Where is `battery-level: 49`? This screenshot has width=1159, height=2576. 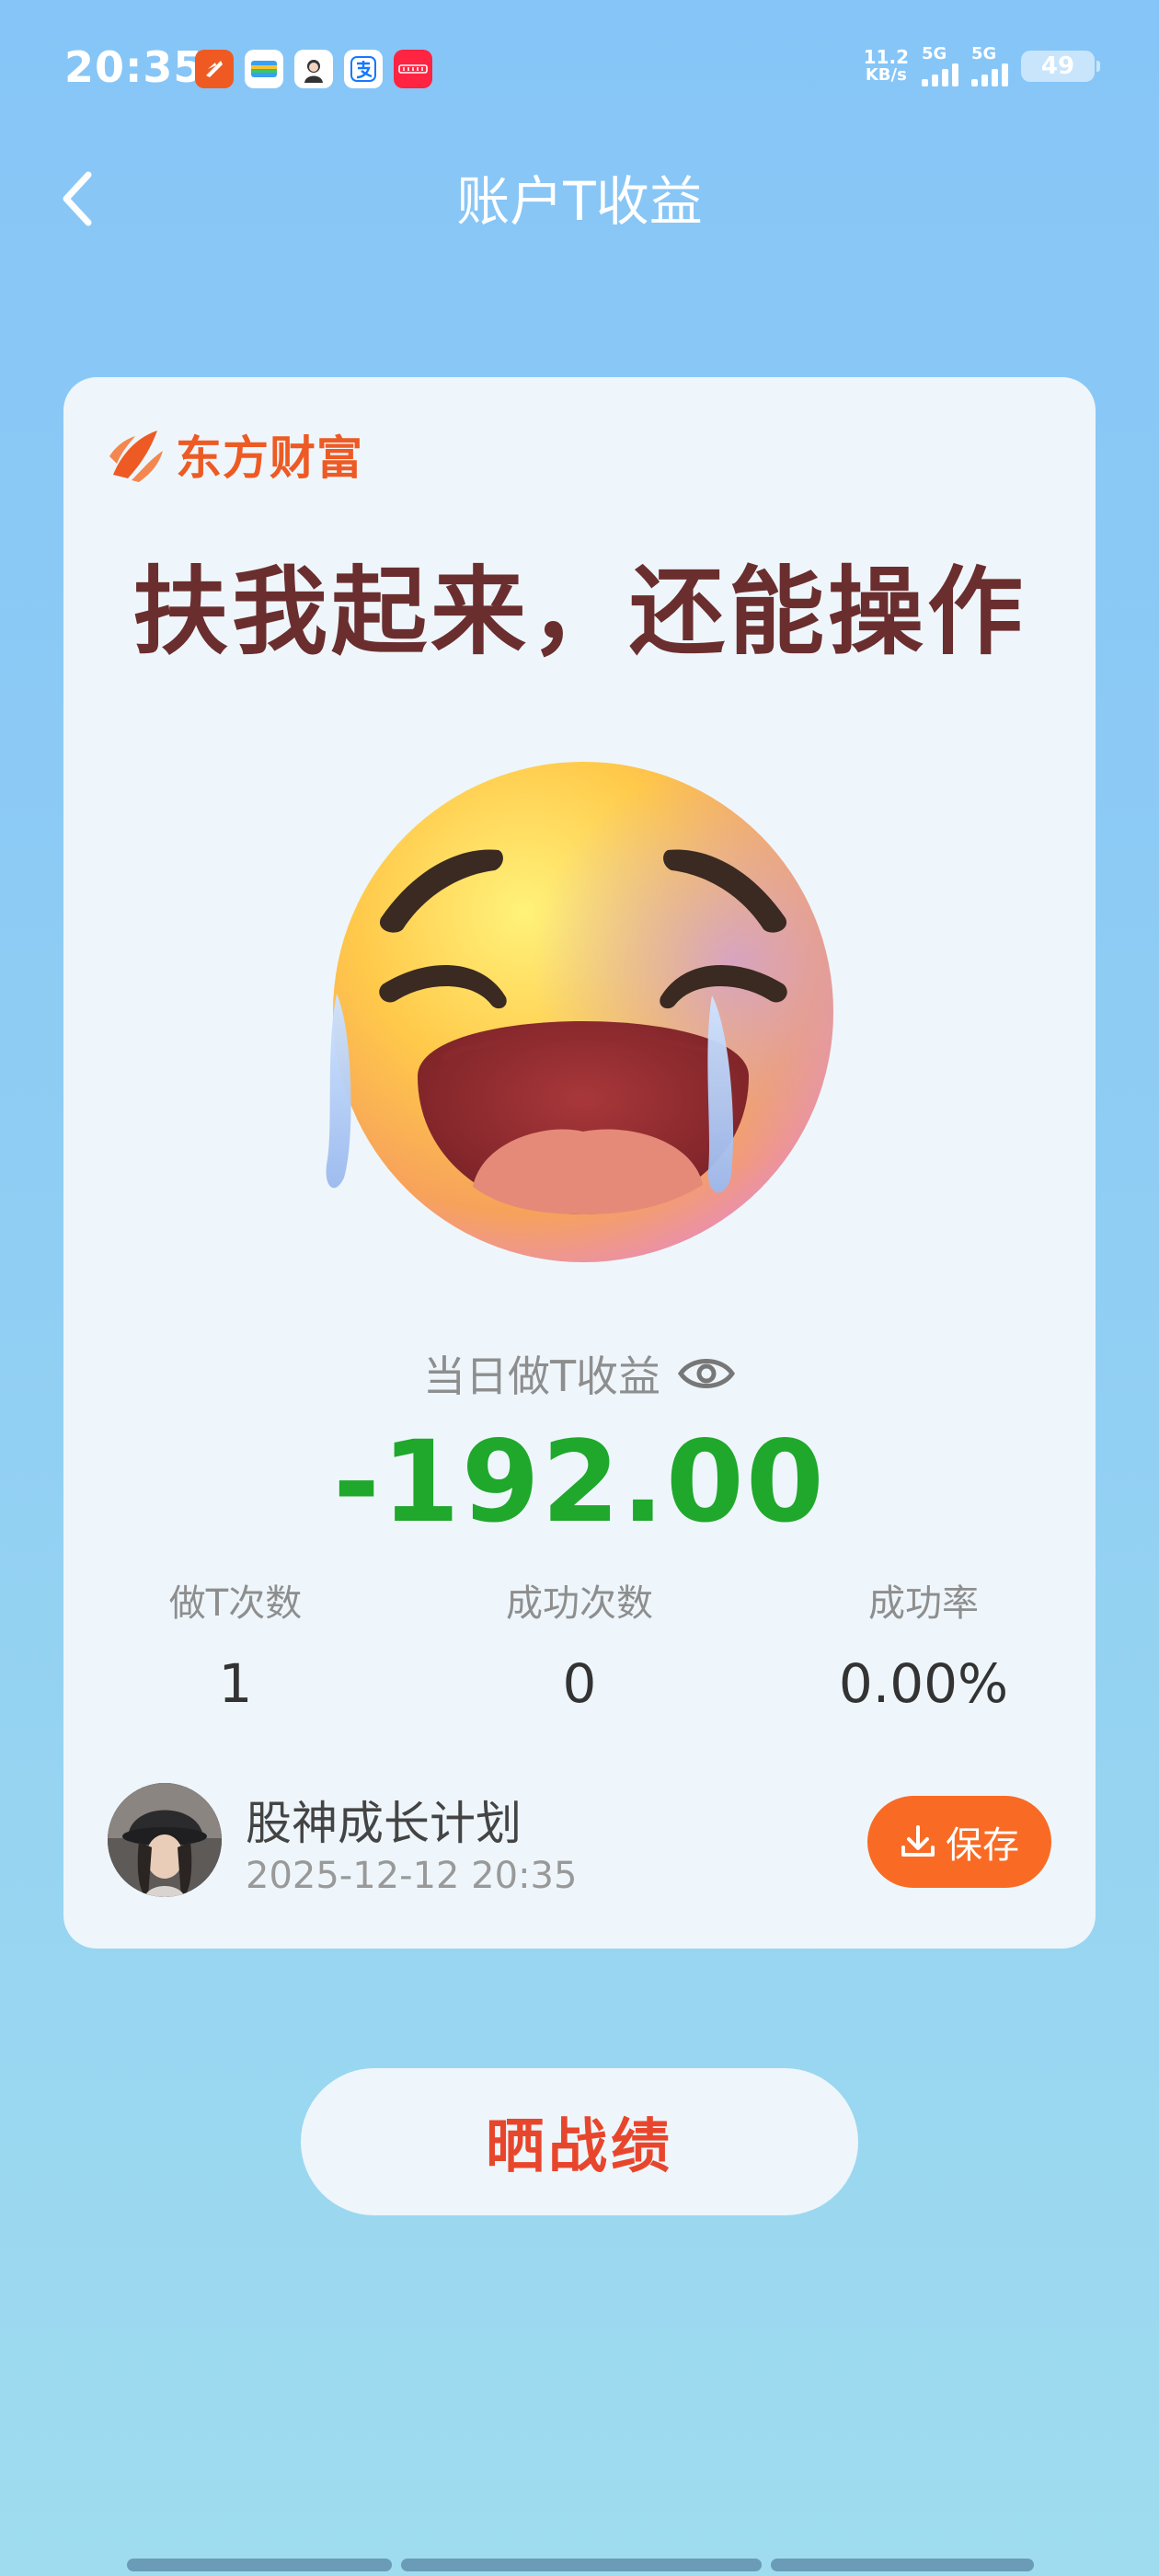 battery-level: 49 is located at coordinates (1057, 66).